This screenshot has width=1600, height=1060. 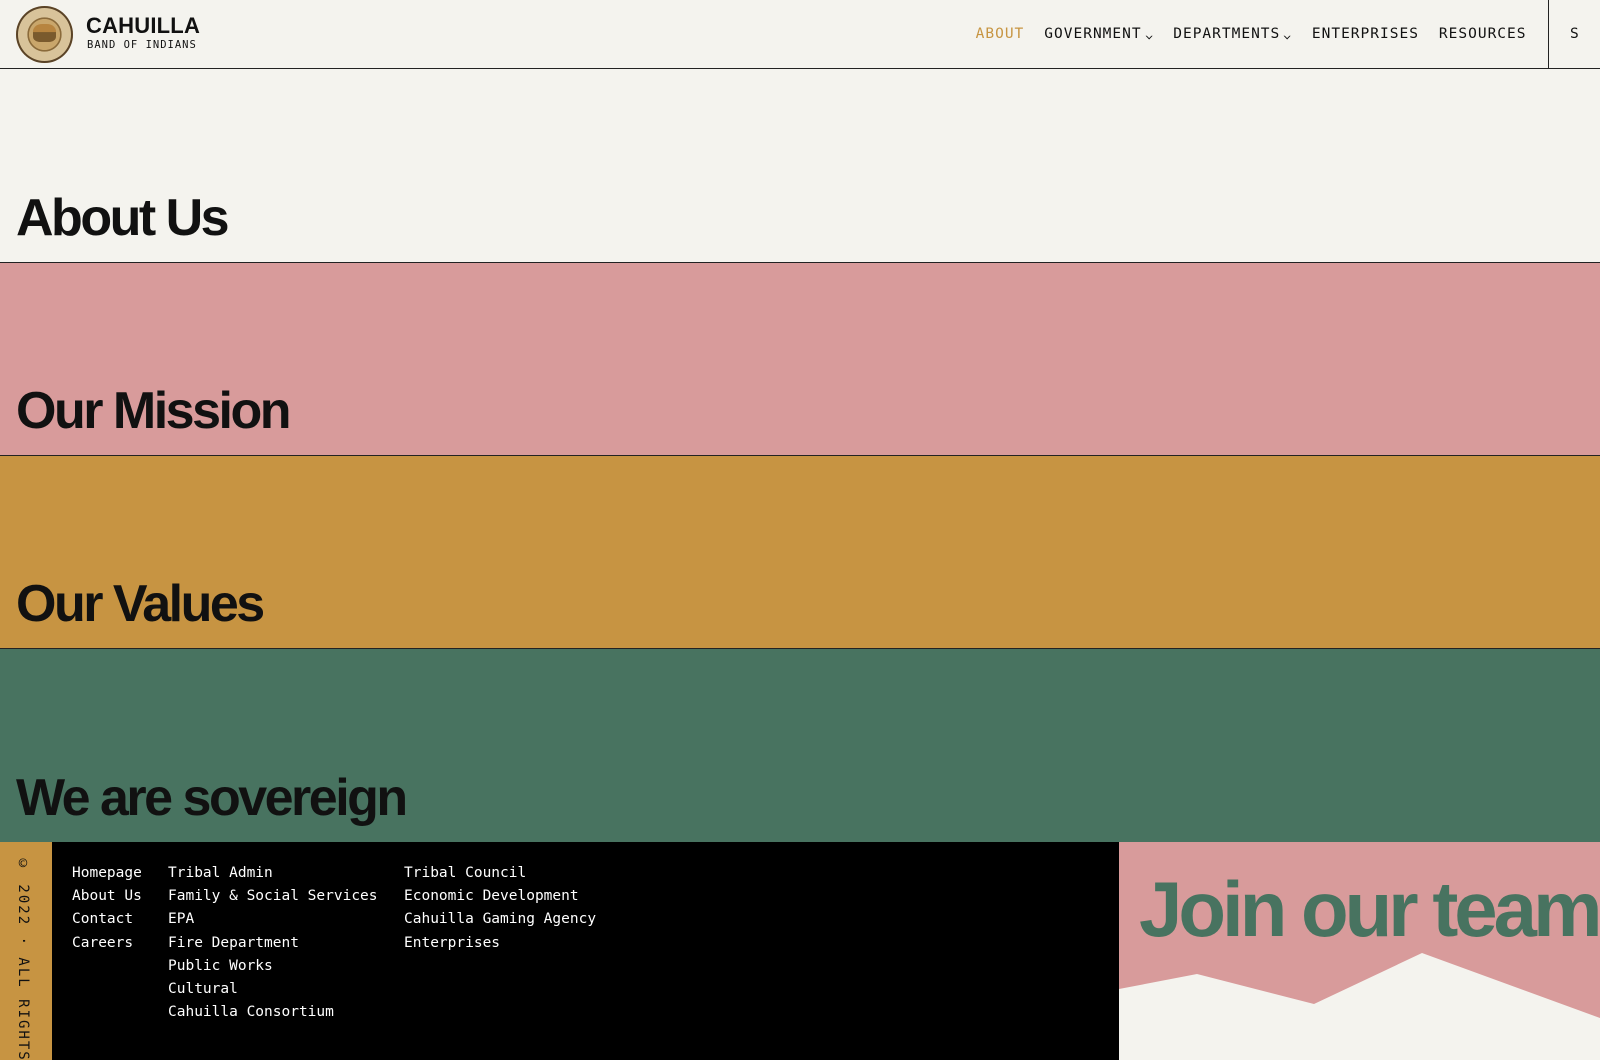 What do you see at coordinates (212, 798) in the screenshot?
I see `we-are-sovereign-heading: We are sovereign` at bounding box center [212, 798].